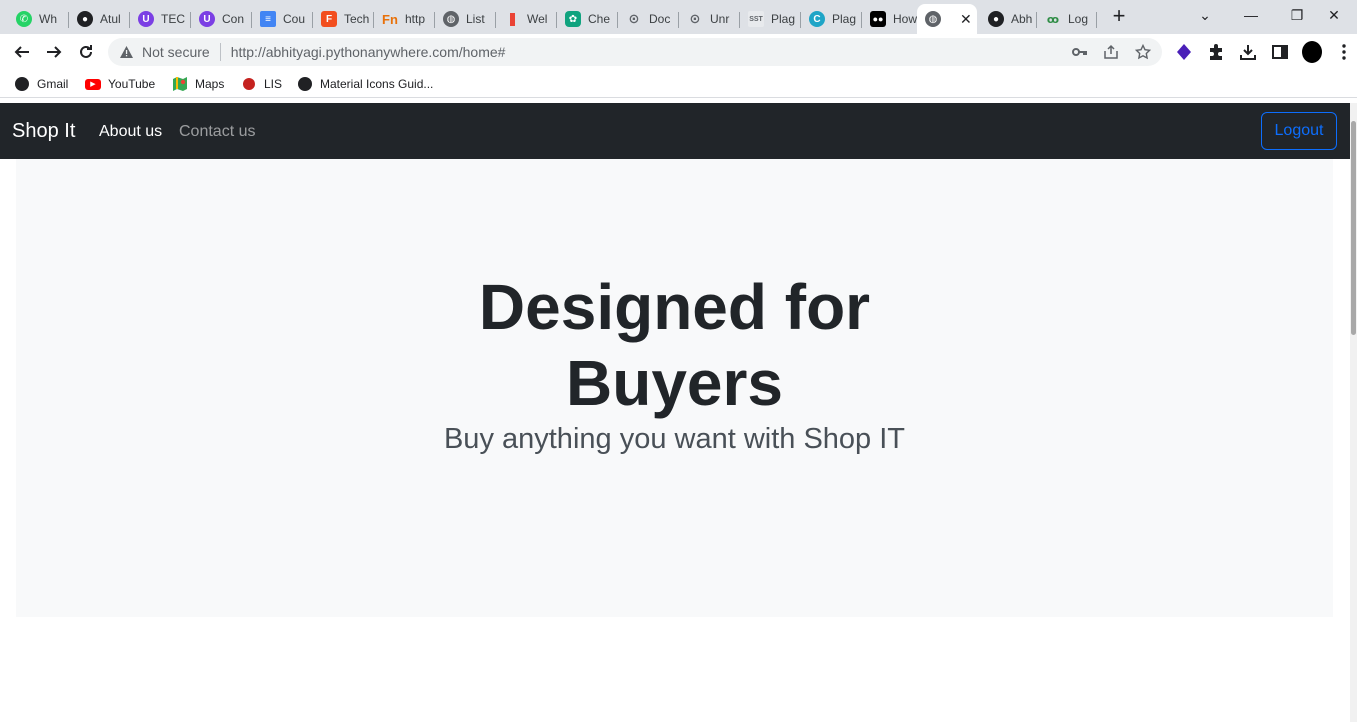 Image resolution: width=1357 pixels, height=722 pixels. Describe the element at coordinates (674, 439) in the screenshot. I see `hero-subtitle: Buy anything you want with Shop IT` at that location.